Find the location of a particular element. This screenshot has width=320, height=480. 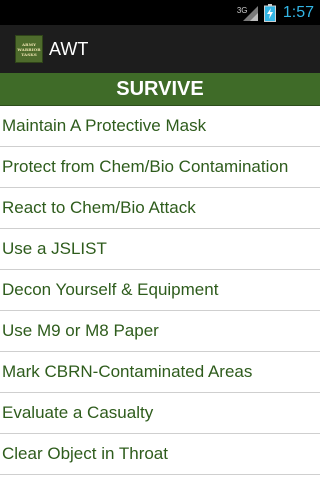

action-bar: ARMY WARRIOR TASKS AWT is located at coordinates (160, 49).